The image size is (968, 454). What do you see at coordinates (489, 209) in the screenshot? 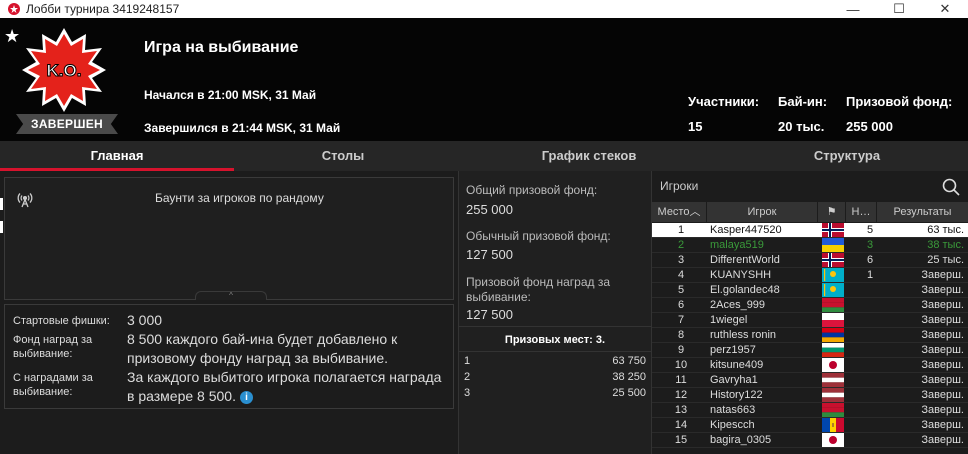
I see `total-prize-value: 255 000` at bounding box center [489, 209].